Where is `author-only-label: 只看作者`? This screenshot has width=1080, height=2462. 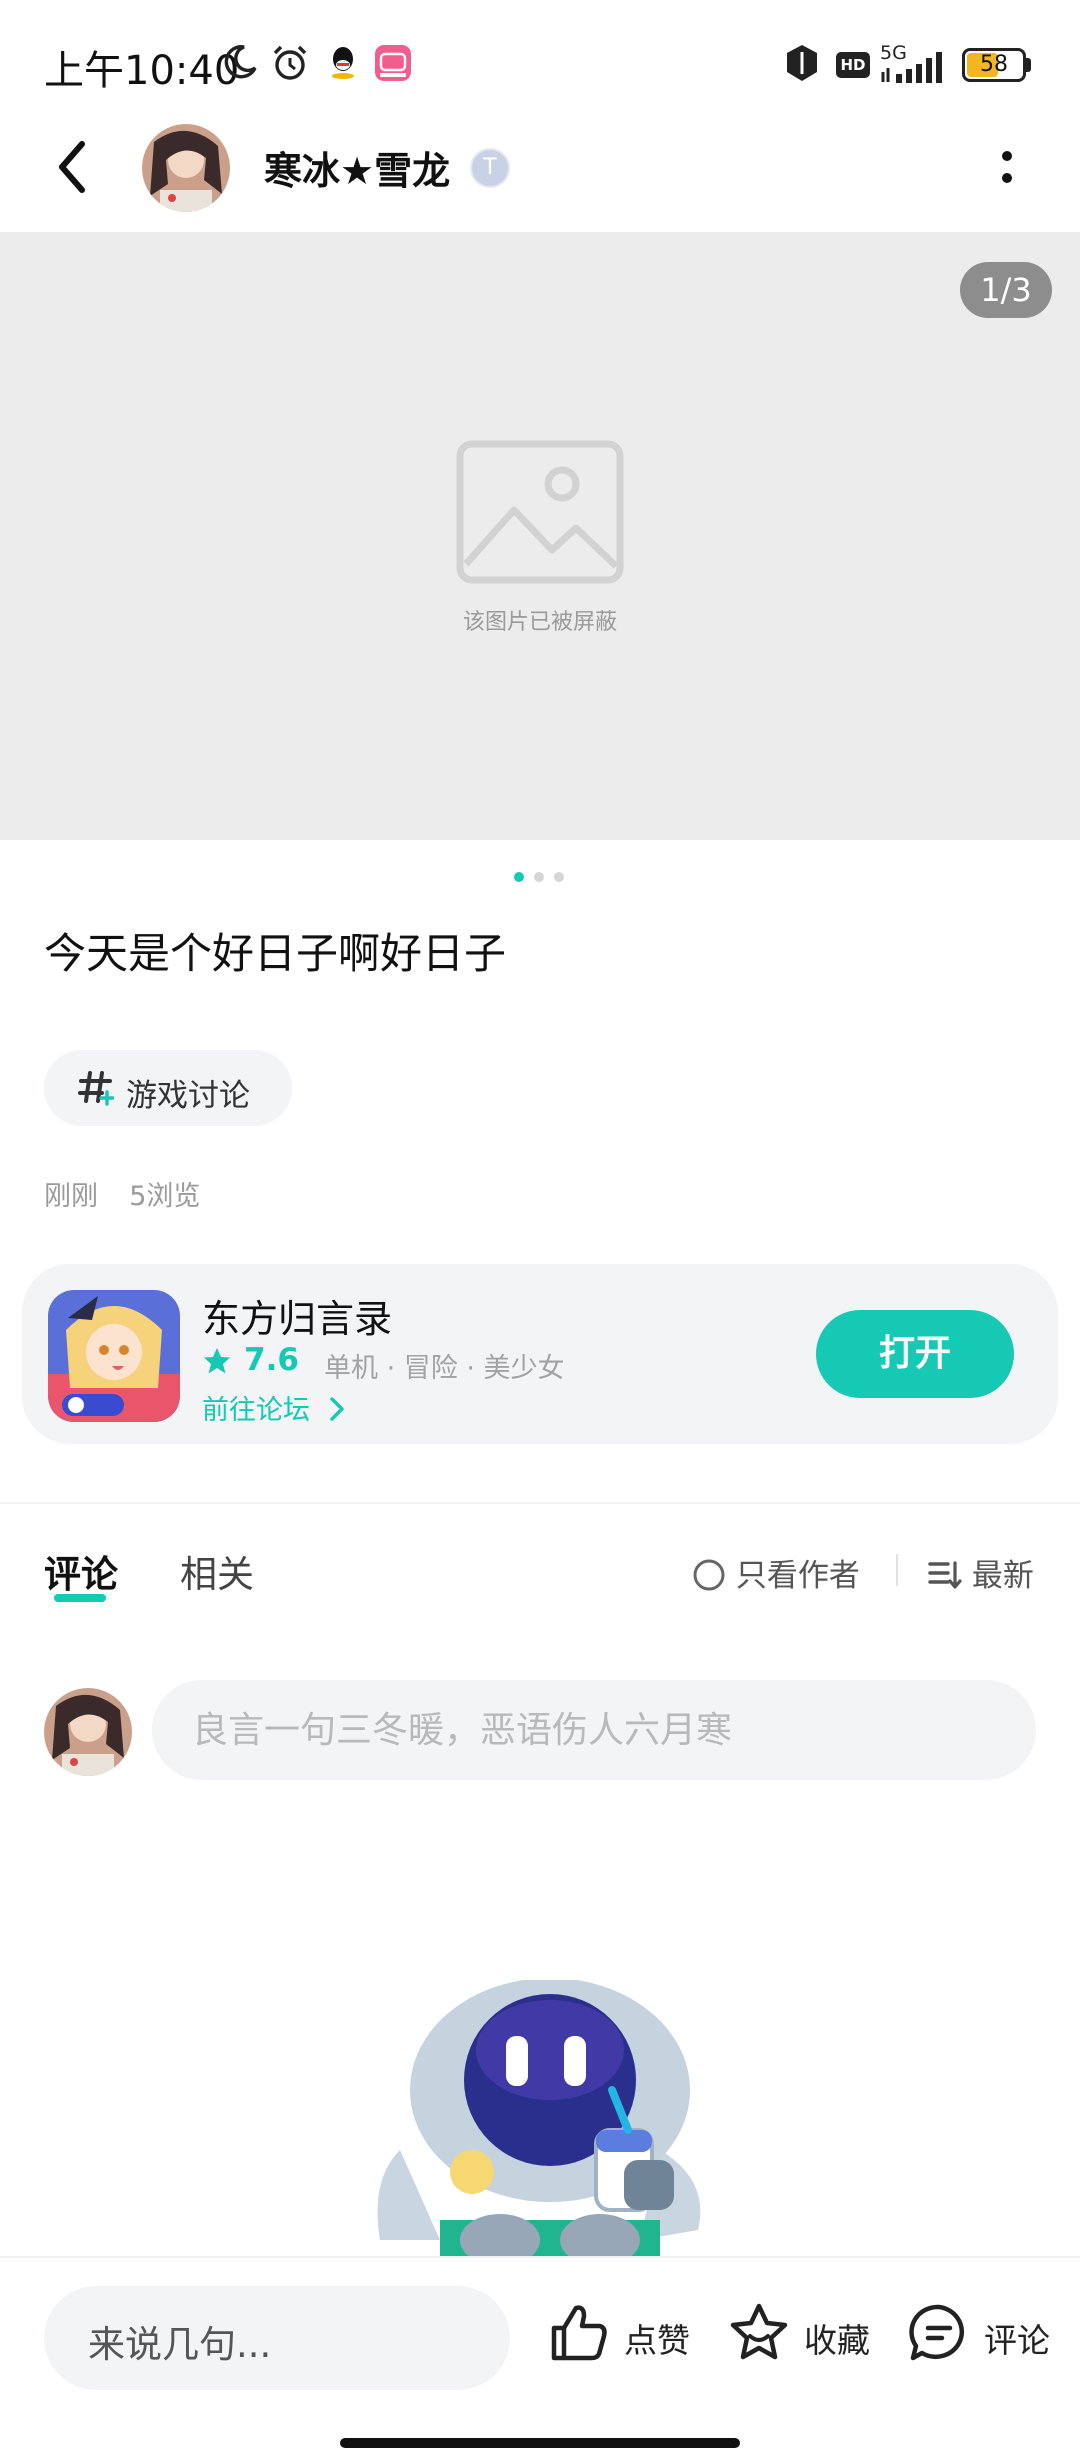
author-only-label: 只看作者 is located at coordinates (797, 1576).